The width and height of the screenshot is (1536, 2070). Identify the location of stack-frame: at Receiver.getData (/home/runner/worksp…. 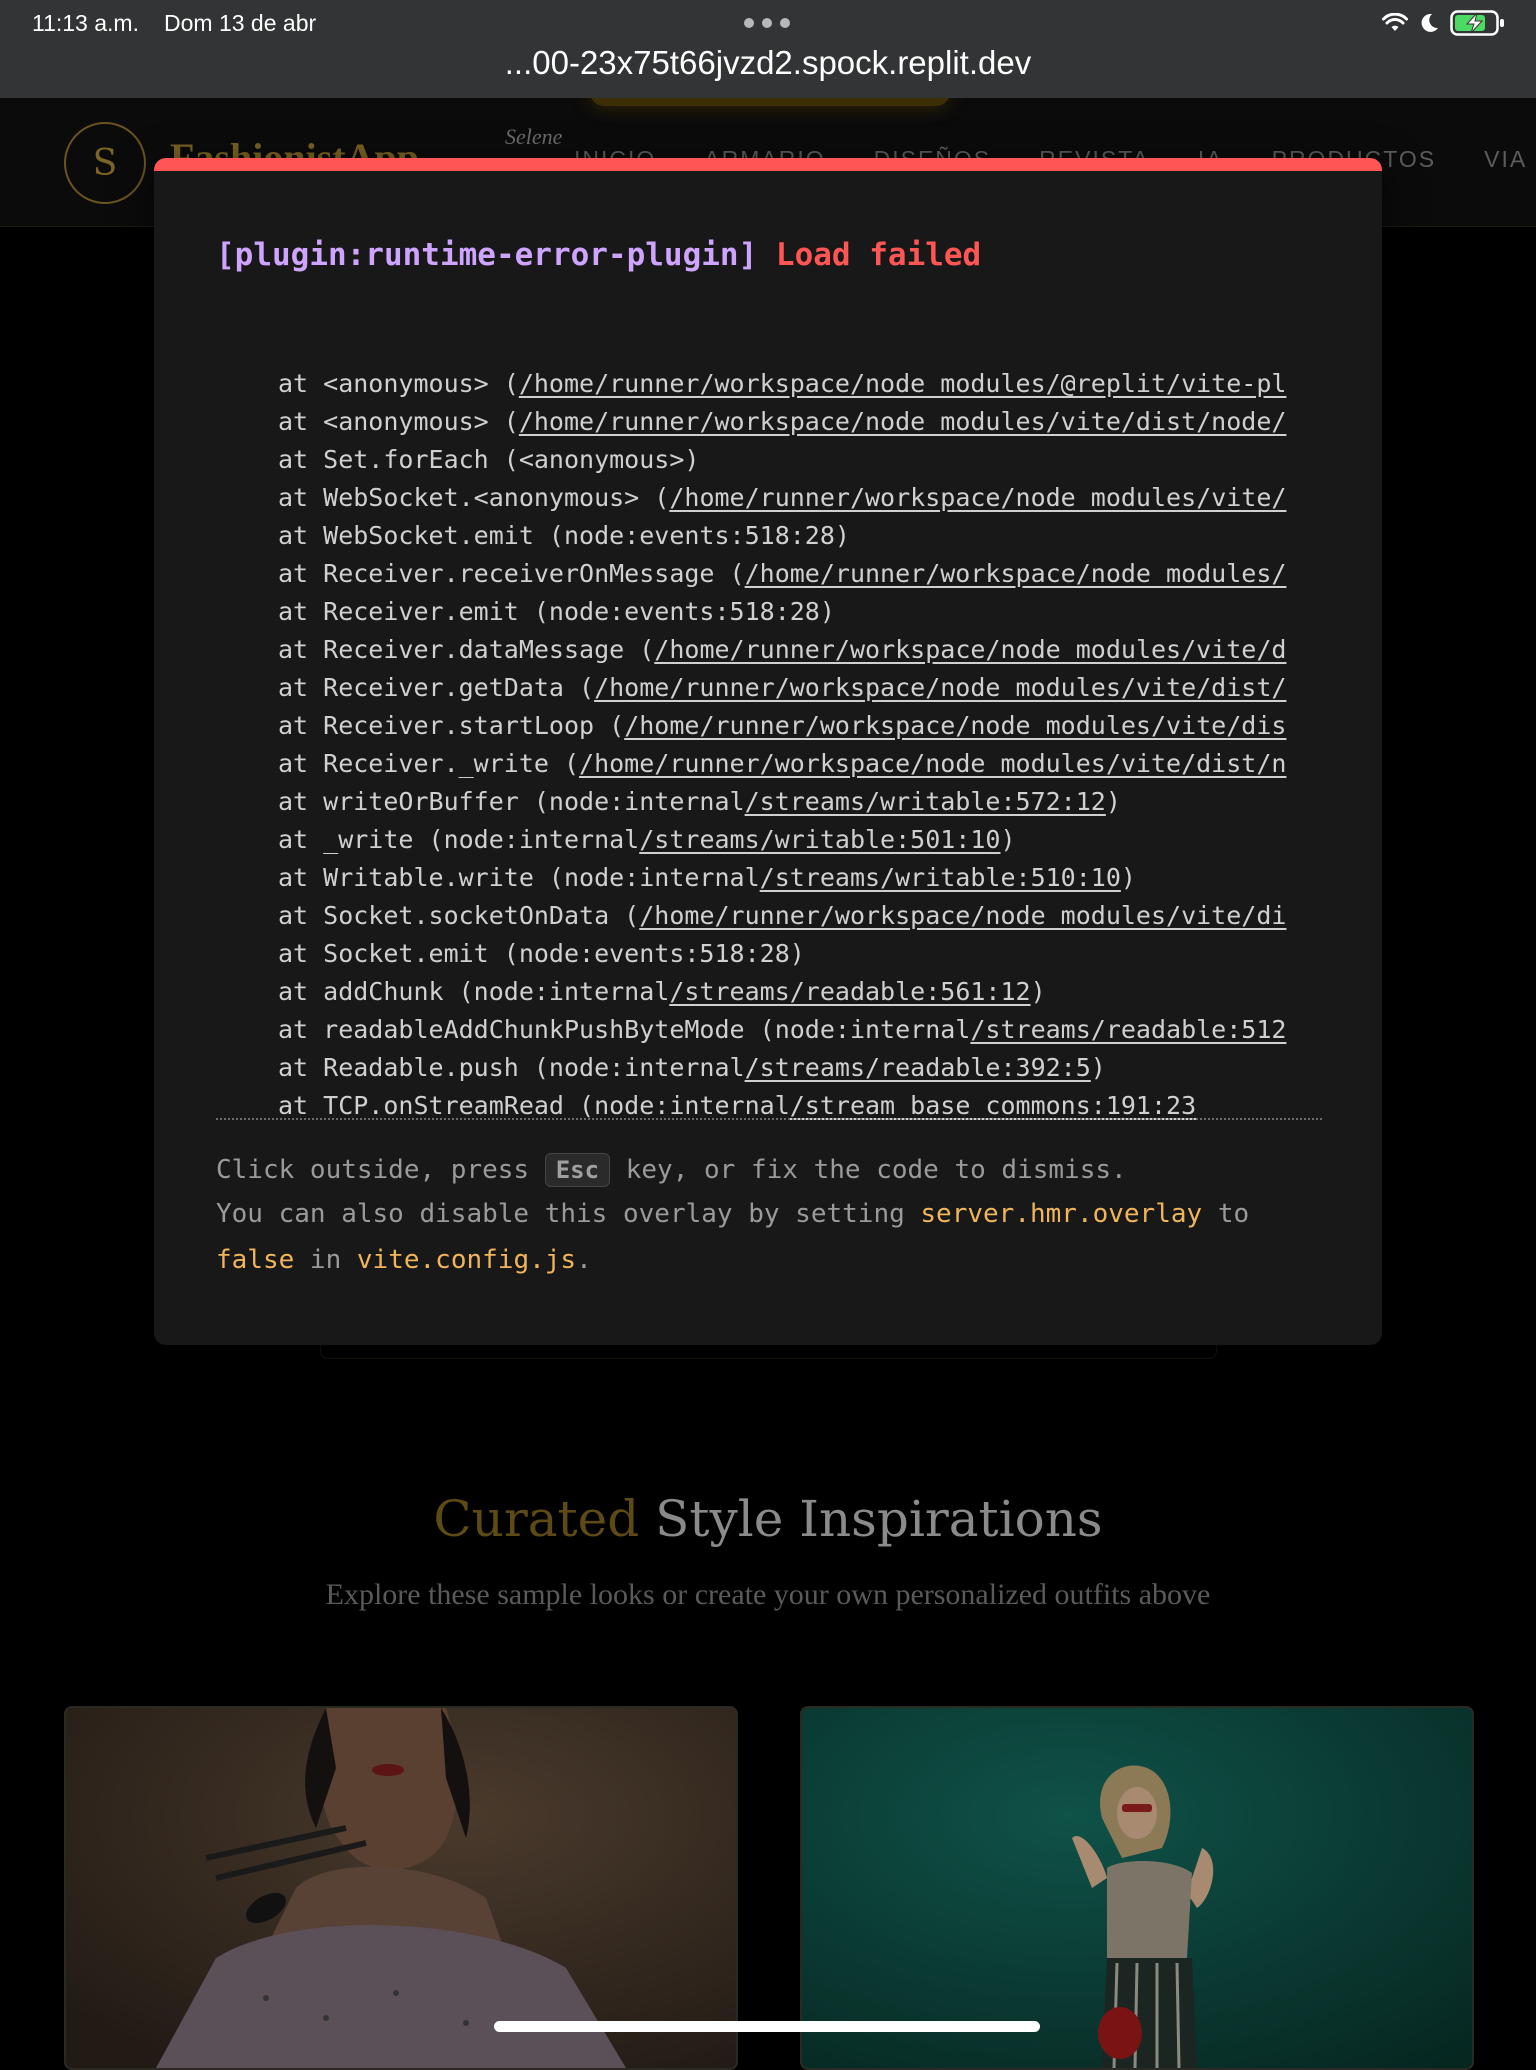
(782, 687).